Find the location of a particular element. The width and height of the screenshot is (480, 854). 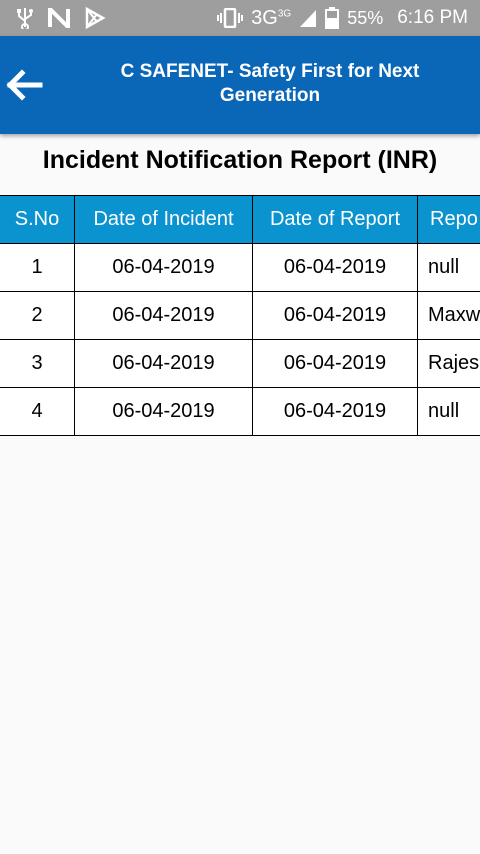

battery-icon is located at coordinates (332, 18).